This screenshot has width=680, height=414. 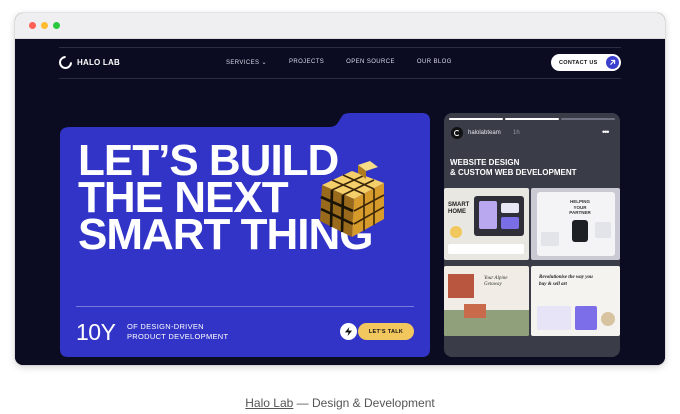 I want to click on thumbnail-1-shape, so click(x=456, y=232).